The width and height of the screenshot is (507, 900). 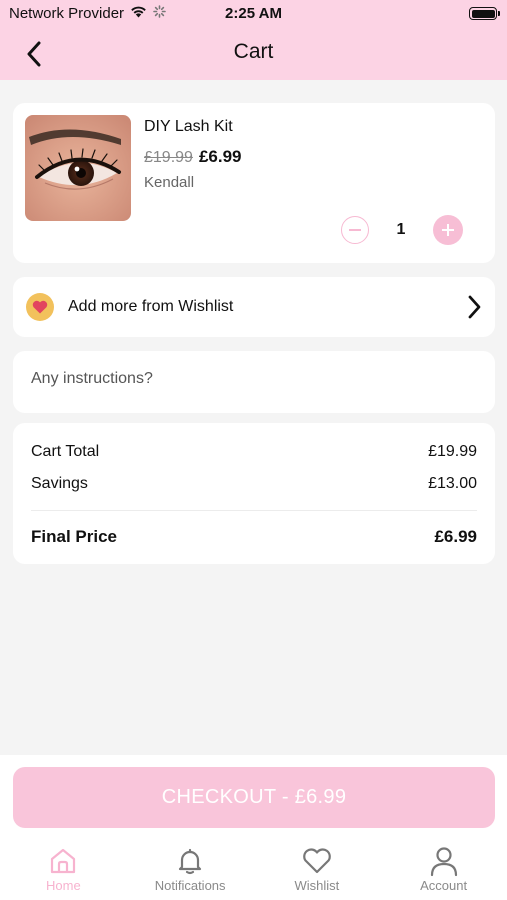 I want to click on final-price-row: Final Price £6.99, so click(x=254, y=537).